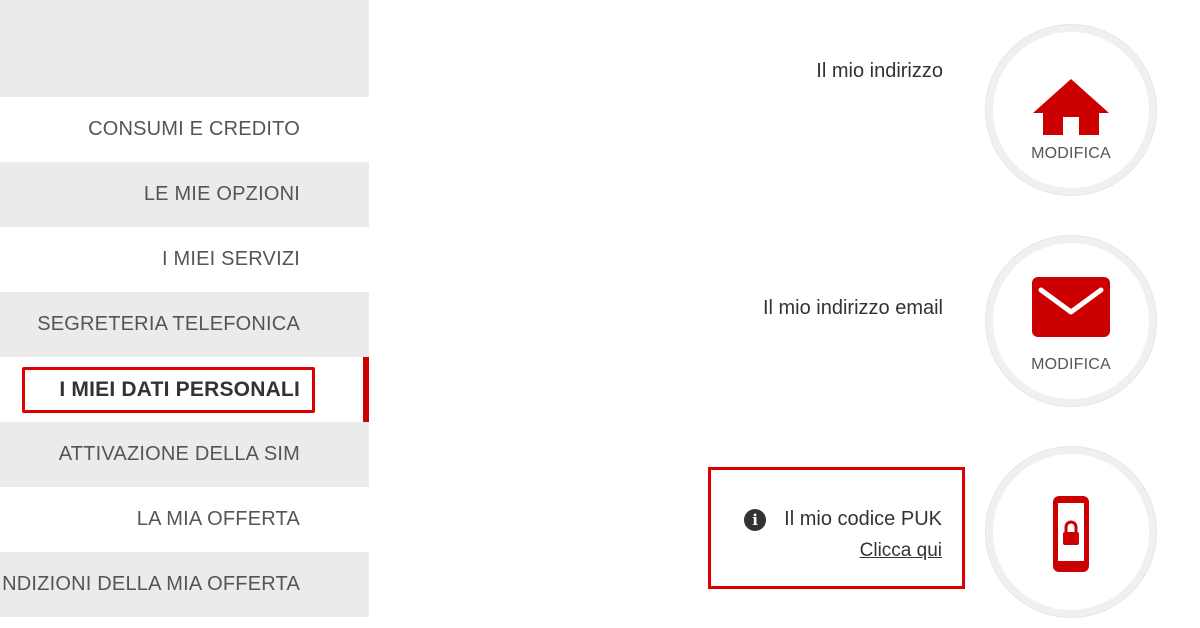  Describe the element at coordinates (1071, 307) in the screenshot. I see `envelope-icon` at that location.